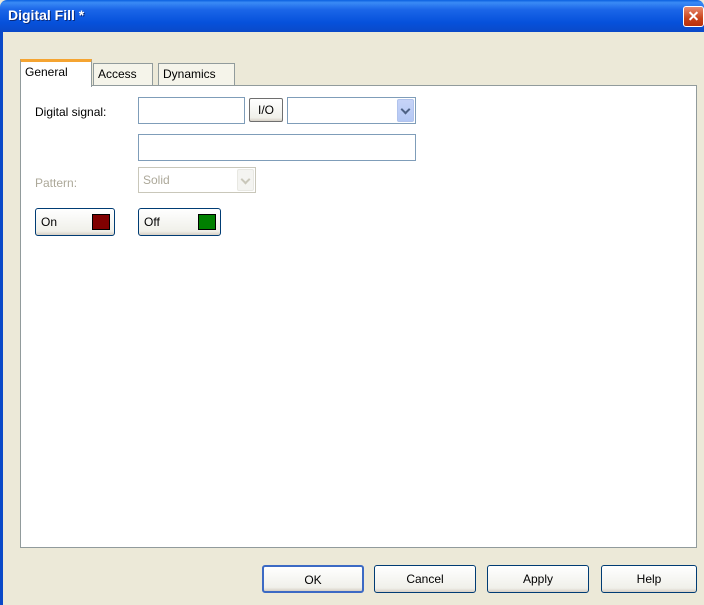  What do you see at coordinates (56, 183) in the screenshot?
I see `pattern-label: Pattern:` at bounding box center [56, 183].